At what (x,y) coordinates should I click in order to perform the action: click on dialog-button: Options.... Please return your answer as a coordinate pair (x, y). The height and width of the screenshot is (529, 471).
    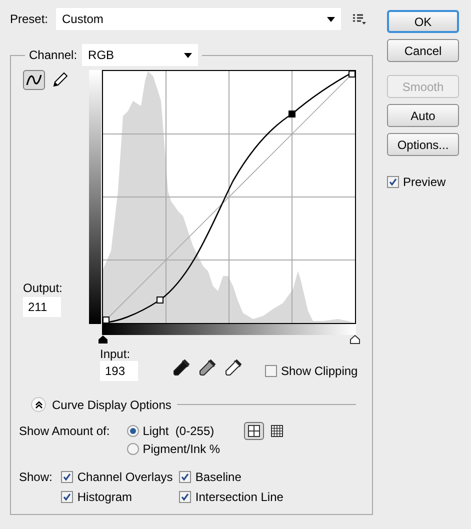
    Looking at the image, I should click on (423, 144).